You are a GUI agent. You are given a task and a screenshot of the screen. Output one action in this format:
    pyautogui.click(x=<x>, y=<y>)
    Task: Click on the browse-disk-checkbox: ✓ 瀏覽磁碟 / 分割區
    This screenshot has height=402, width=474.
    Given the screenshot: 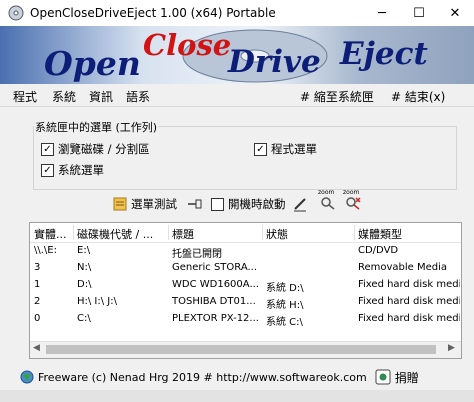 What is the action you would take?
    pyautogui.click(x=95, y=149)
    